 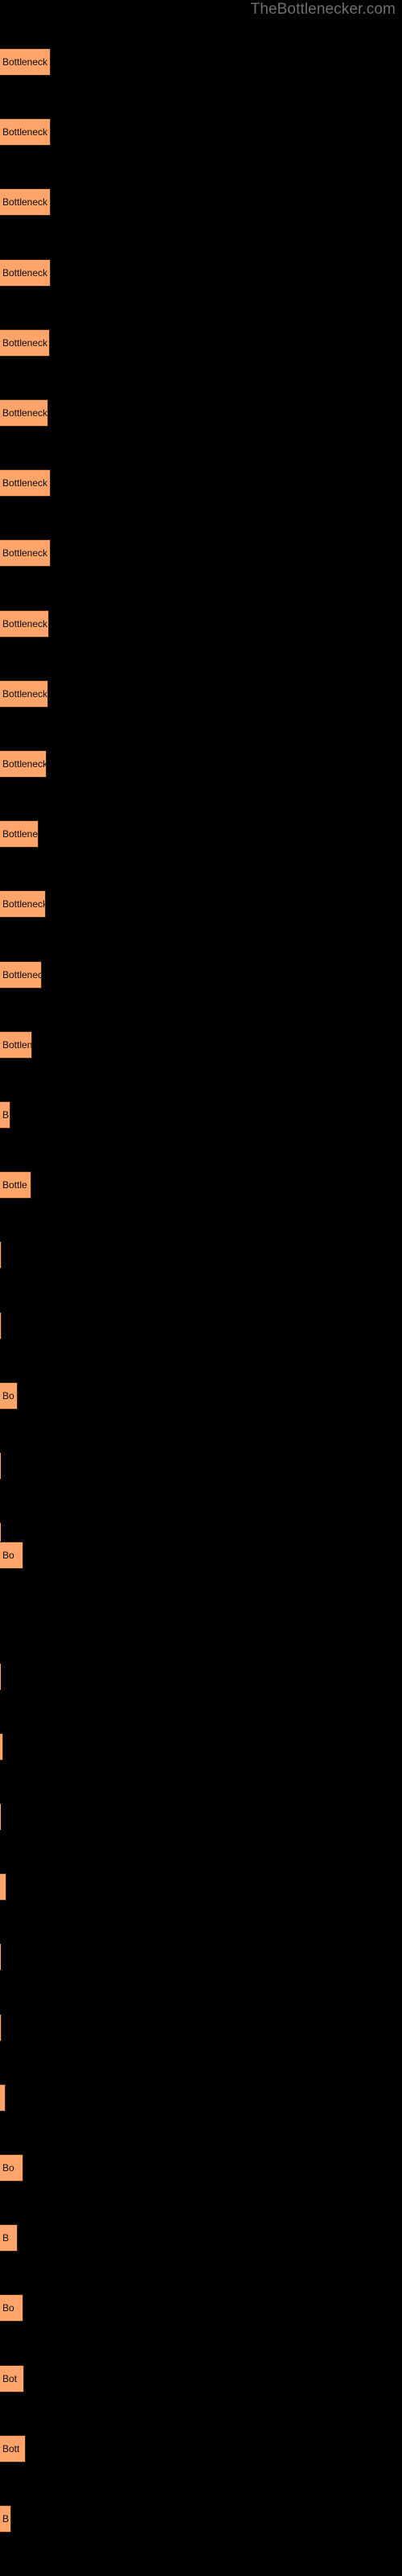 I want to click on bar-label: Bottlen, so click(x=17, y=1045).